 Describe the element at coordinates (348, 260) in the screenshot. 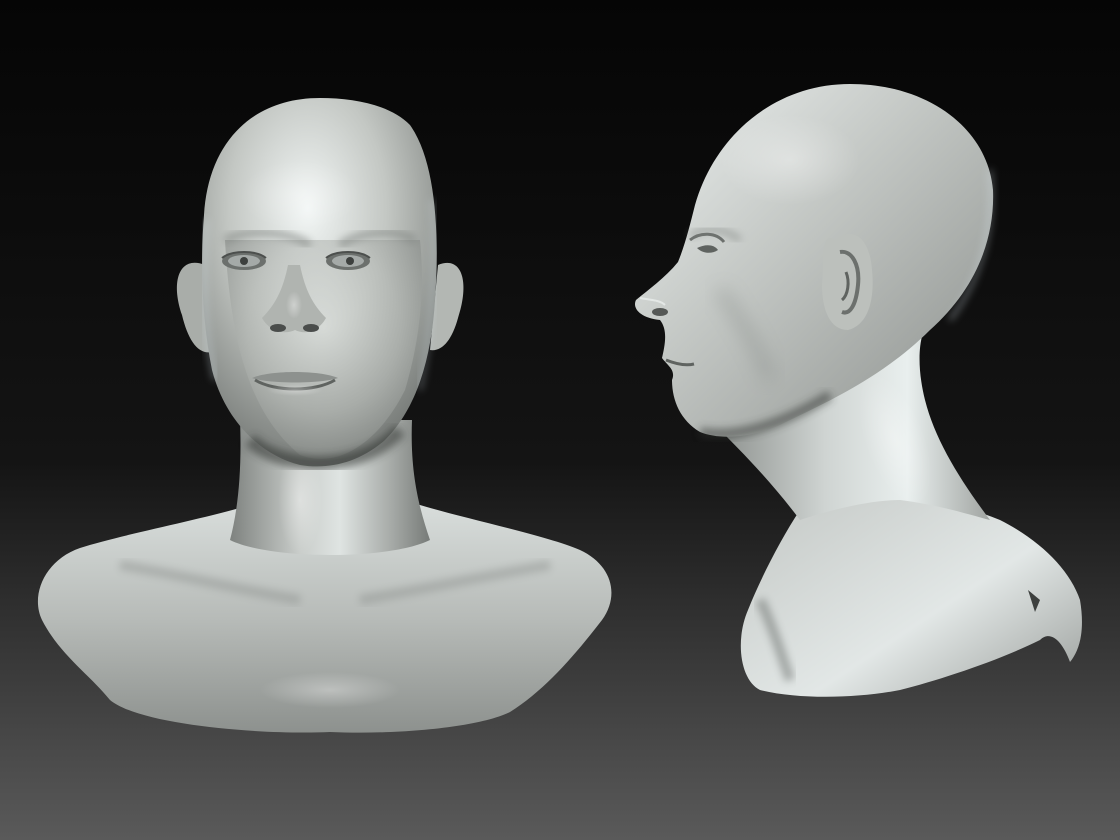

I see `front-eye-right` at that location.